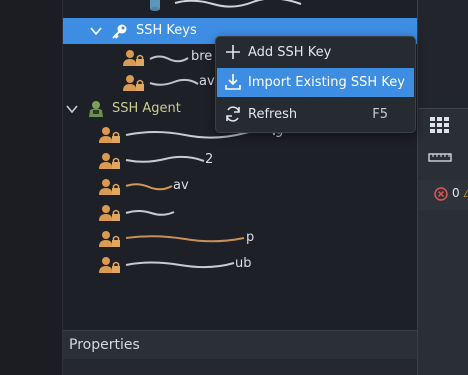 The width and height of the screenshot is (468, 375). What do you see at coordinates (181, 185) in the screenshot?
I see `agent-key-suffix: av` at bounding box center [181, 185].